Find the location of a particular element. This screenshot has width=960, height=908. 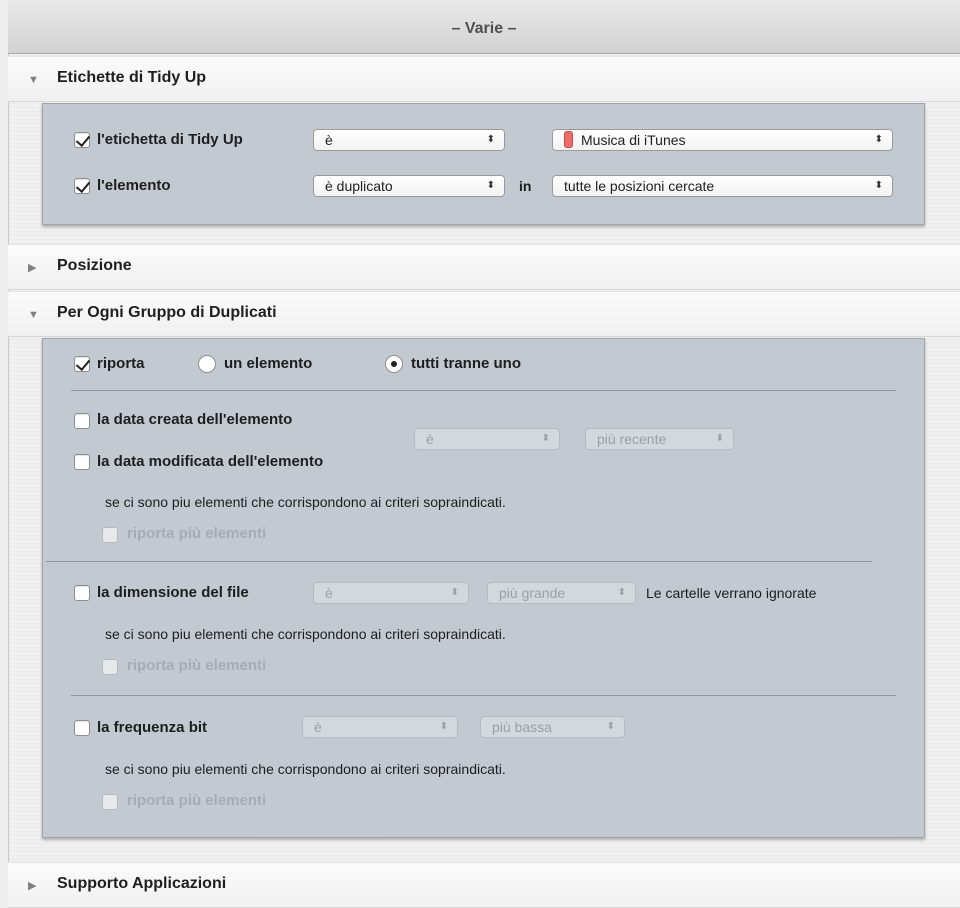

file-size-label: la dimensione del file is located at coordinates (173, 592).